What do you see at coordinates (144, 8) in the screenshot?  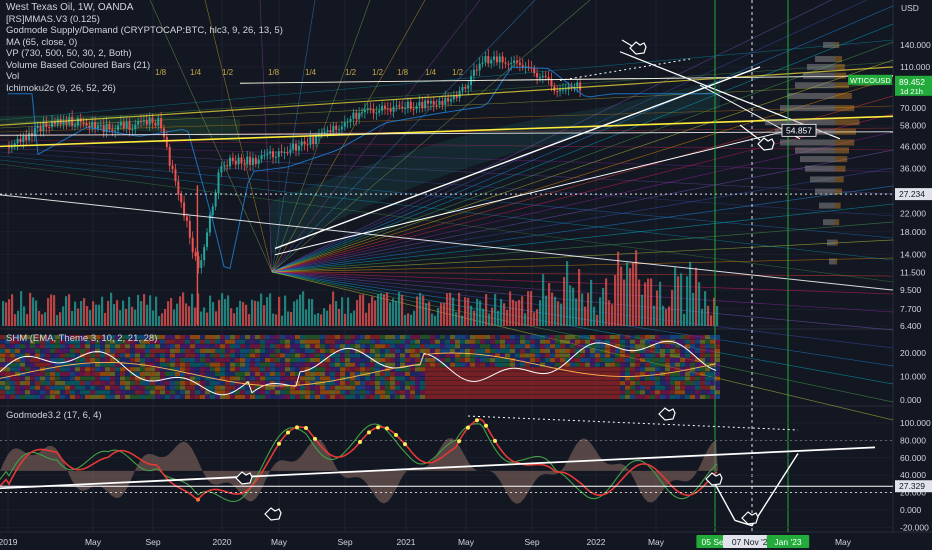 I see `symbol-title: West Texas Oil, 1W, OANDA` at bounding box center [144, 8].